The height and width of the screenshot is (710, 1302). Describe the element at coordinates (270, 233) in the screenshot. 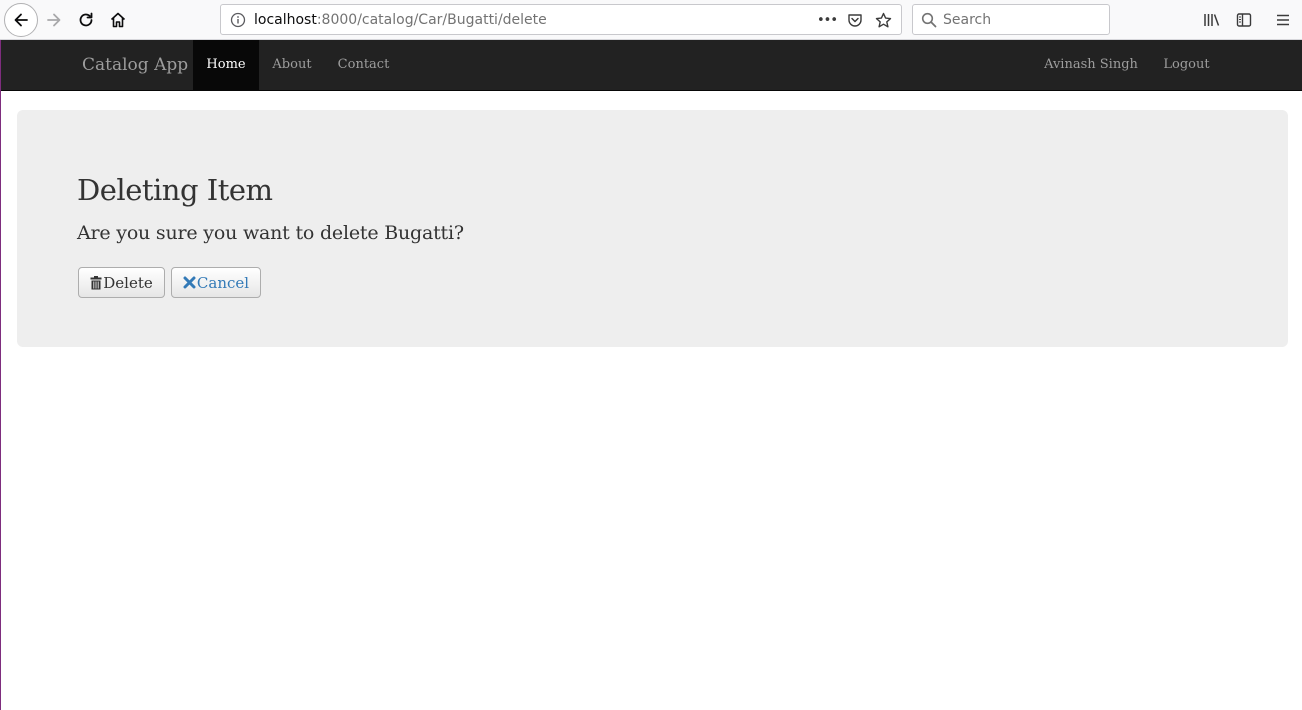

I see `confirm-message: Are you sure you want to delete Bugatti?` at that location.